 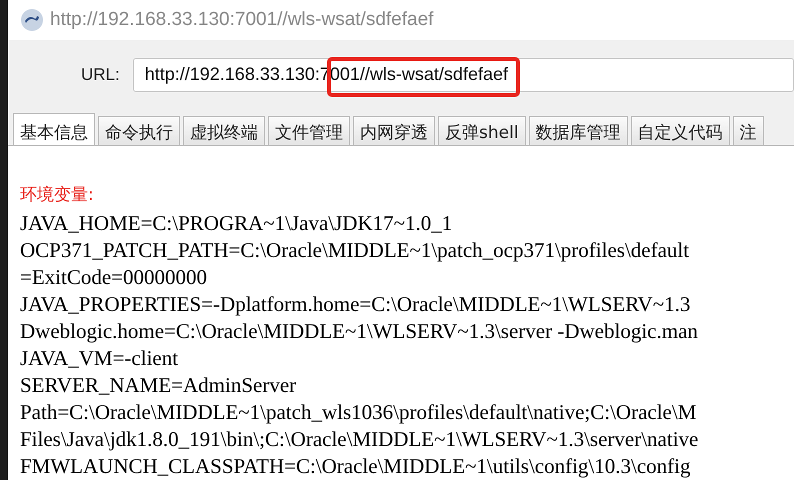 I want to click on logo-icon, so click(x=32, y=20).